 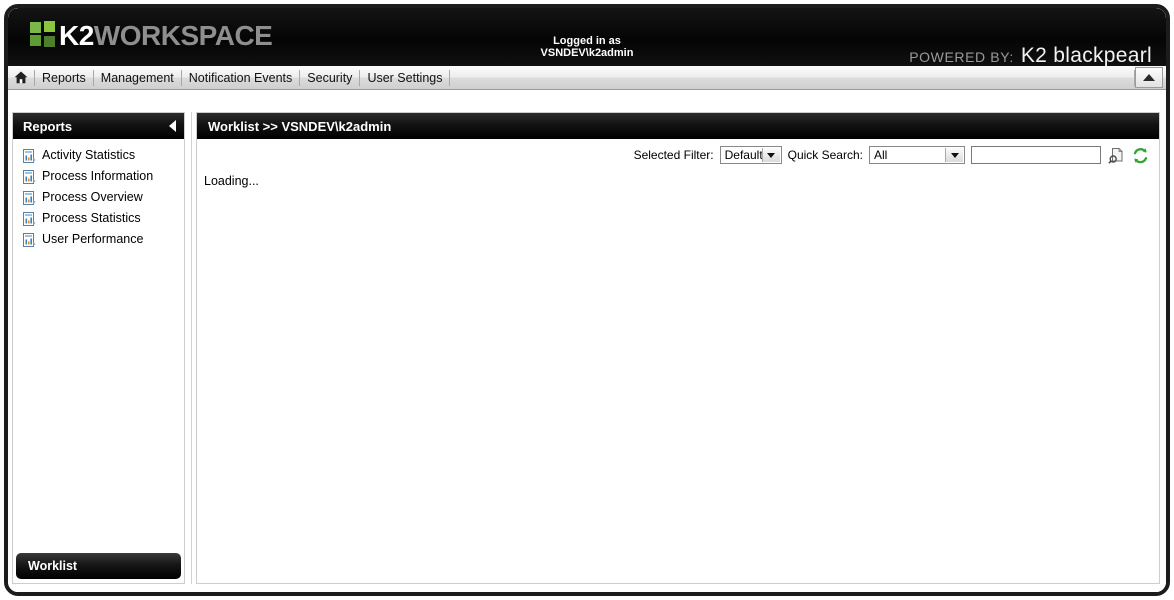 What do you see at coordinates (43, 34) in the screenshot?
I see `k2-logo-squares-icon` at bounding box center [43, 34].